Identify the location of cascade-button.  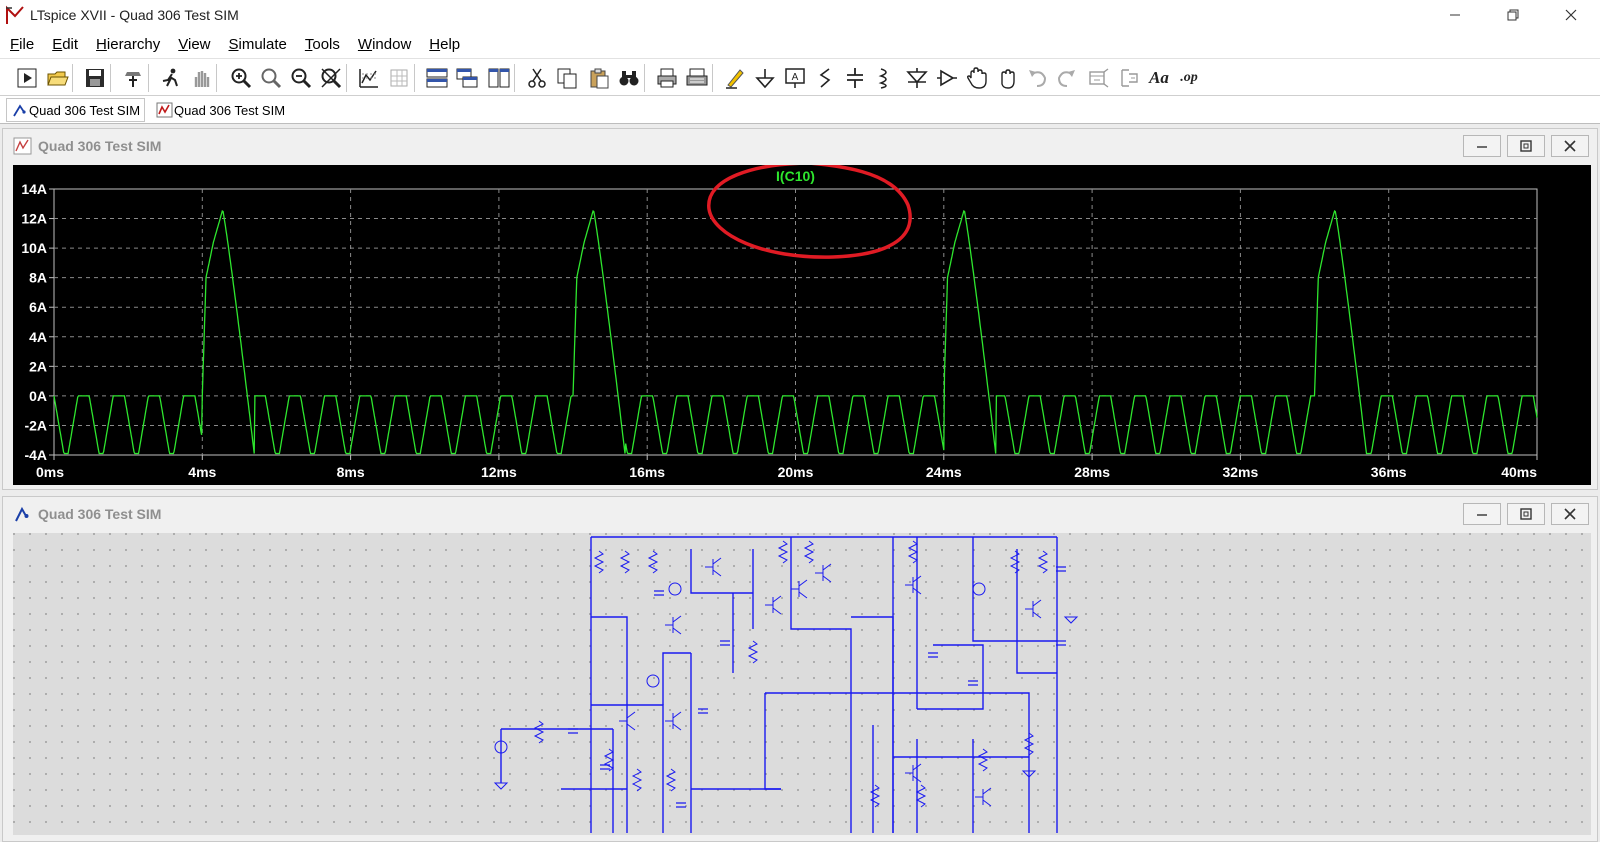
(467, 78).